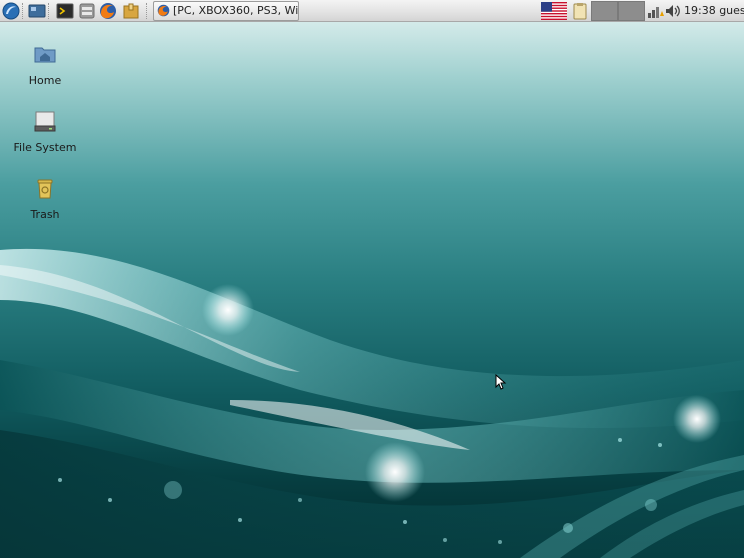 This screenshot has width=744, height=558. I want to click on desktop-icon-home: Home, so click(45, 64).